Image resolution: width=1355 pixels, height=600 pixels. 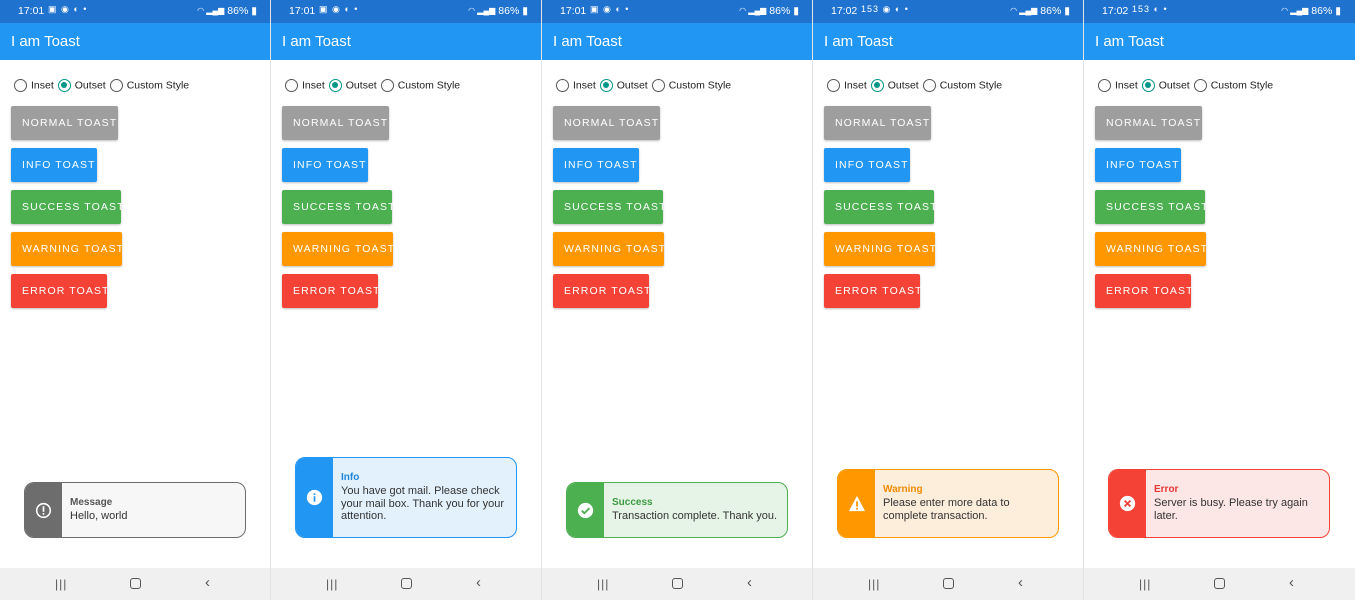 I want to click on status-time: 17:01, so click(x=573, y=11).